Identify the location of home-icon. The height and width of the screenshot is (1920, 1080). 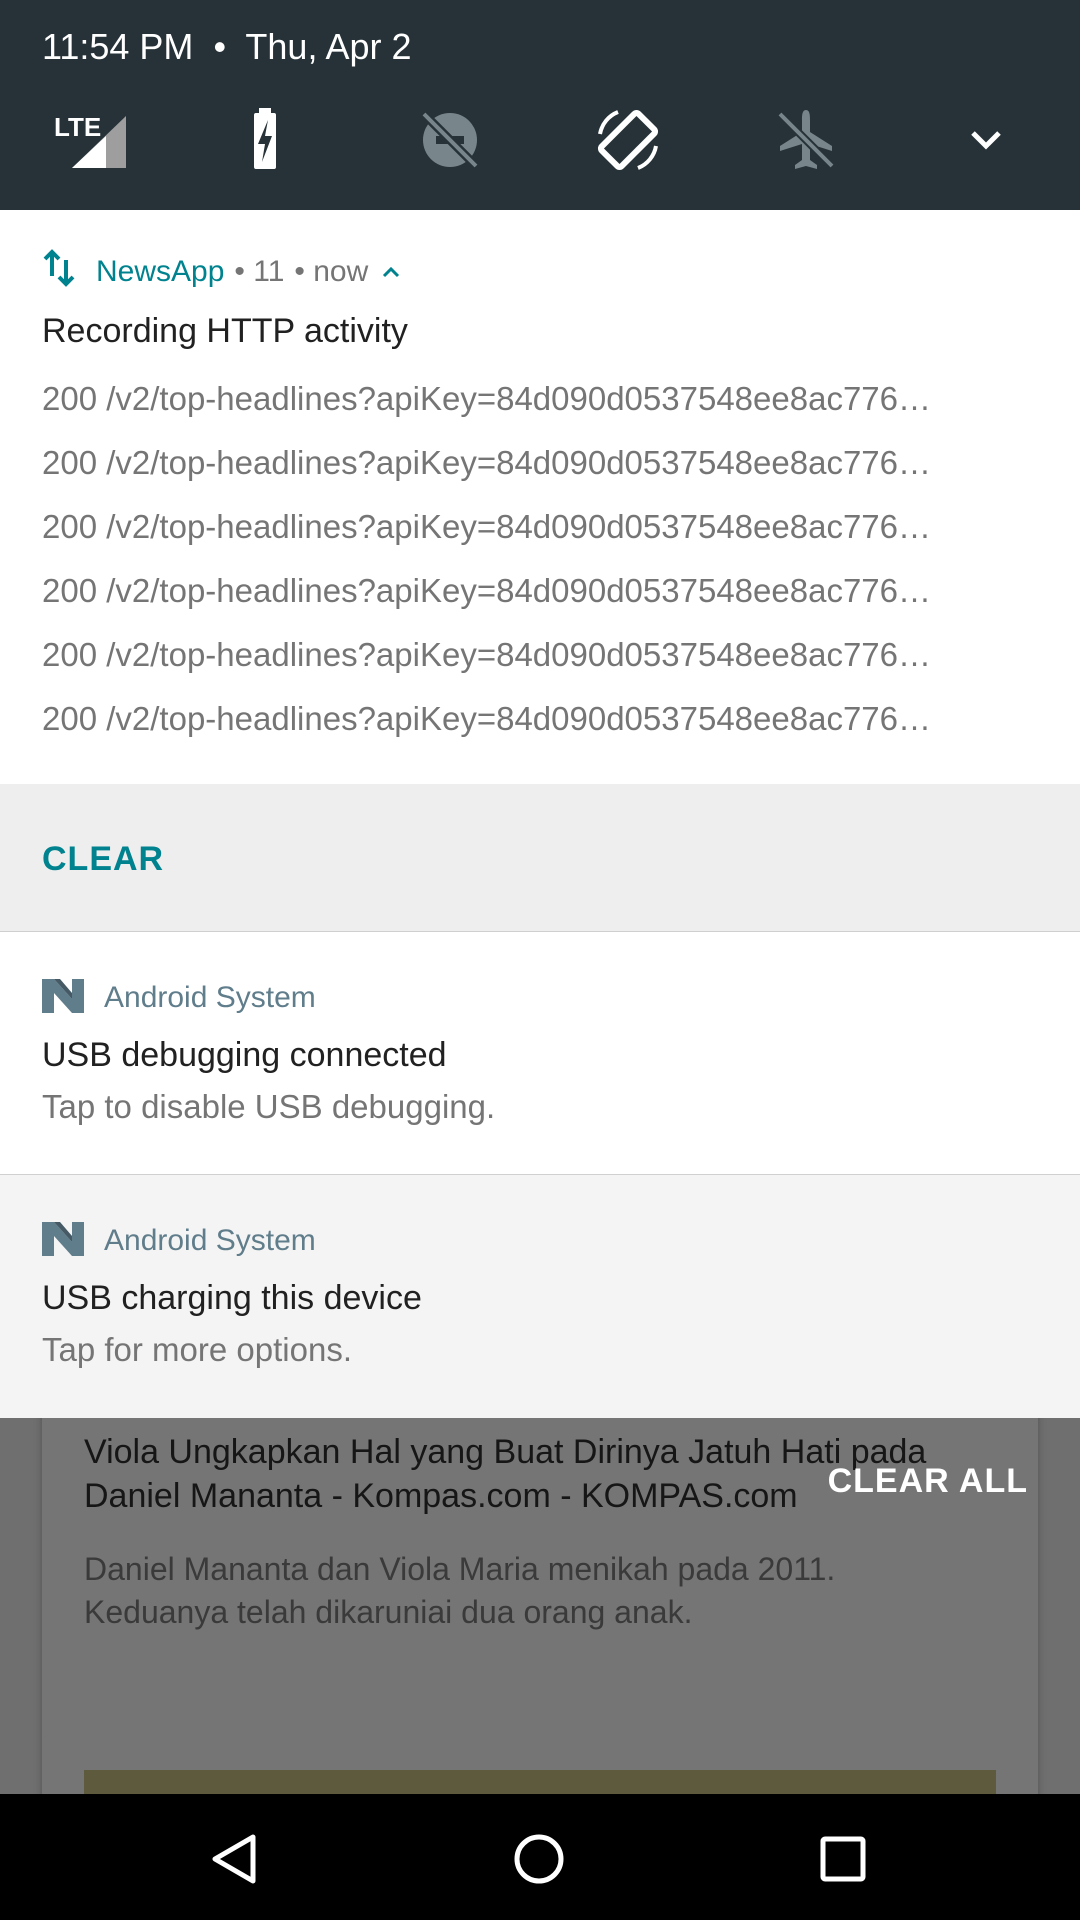
(539, 1859).